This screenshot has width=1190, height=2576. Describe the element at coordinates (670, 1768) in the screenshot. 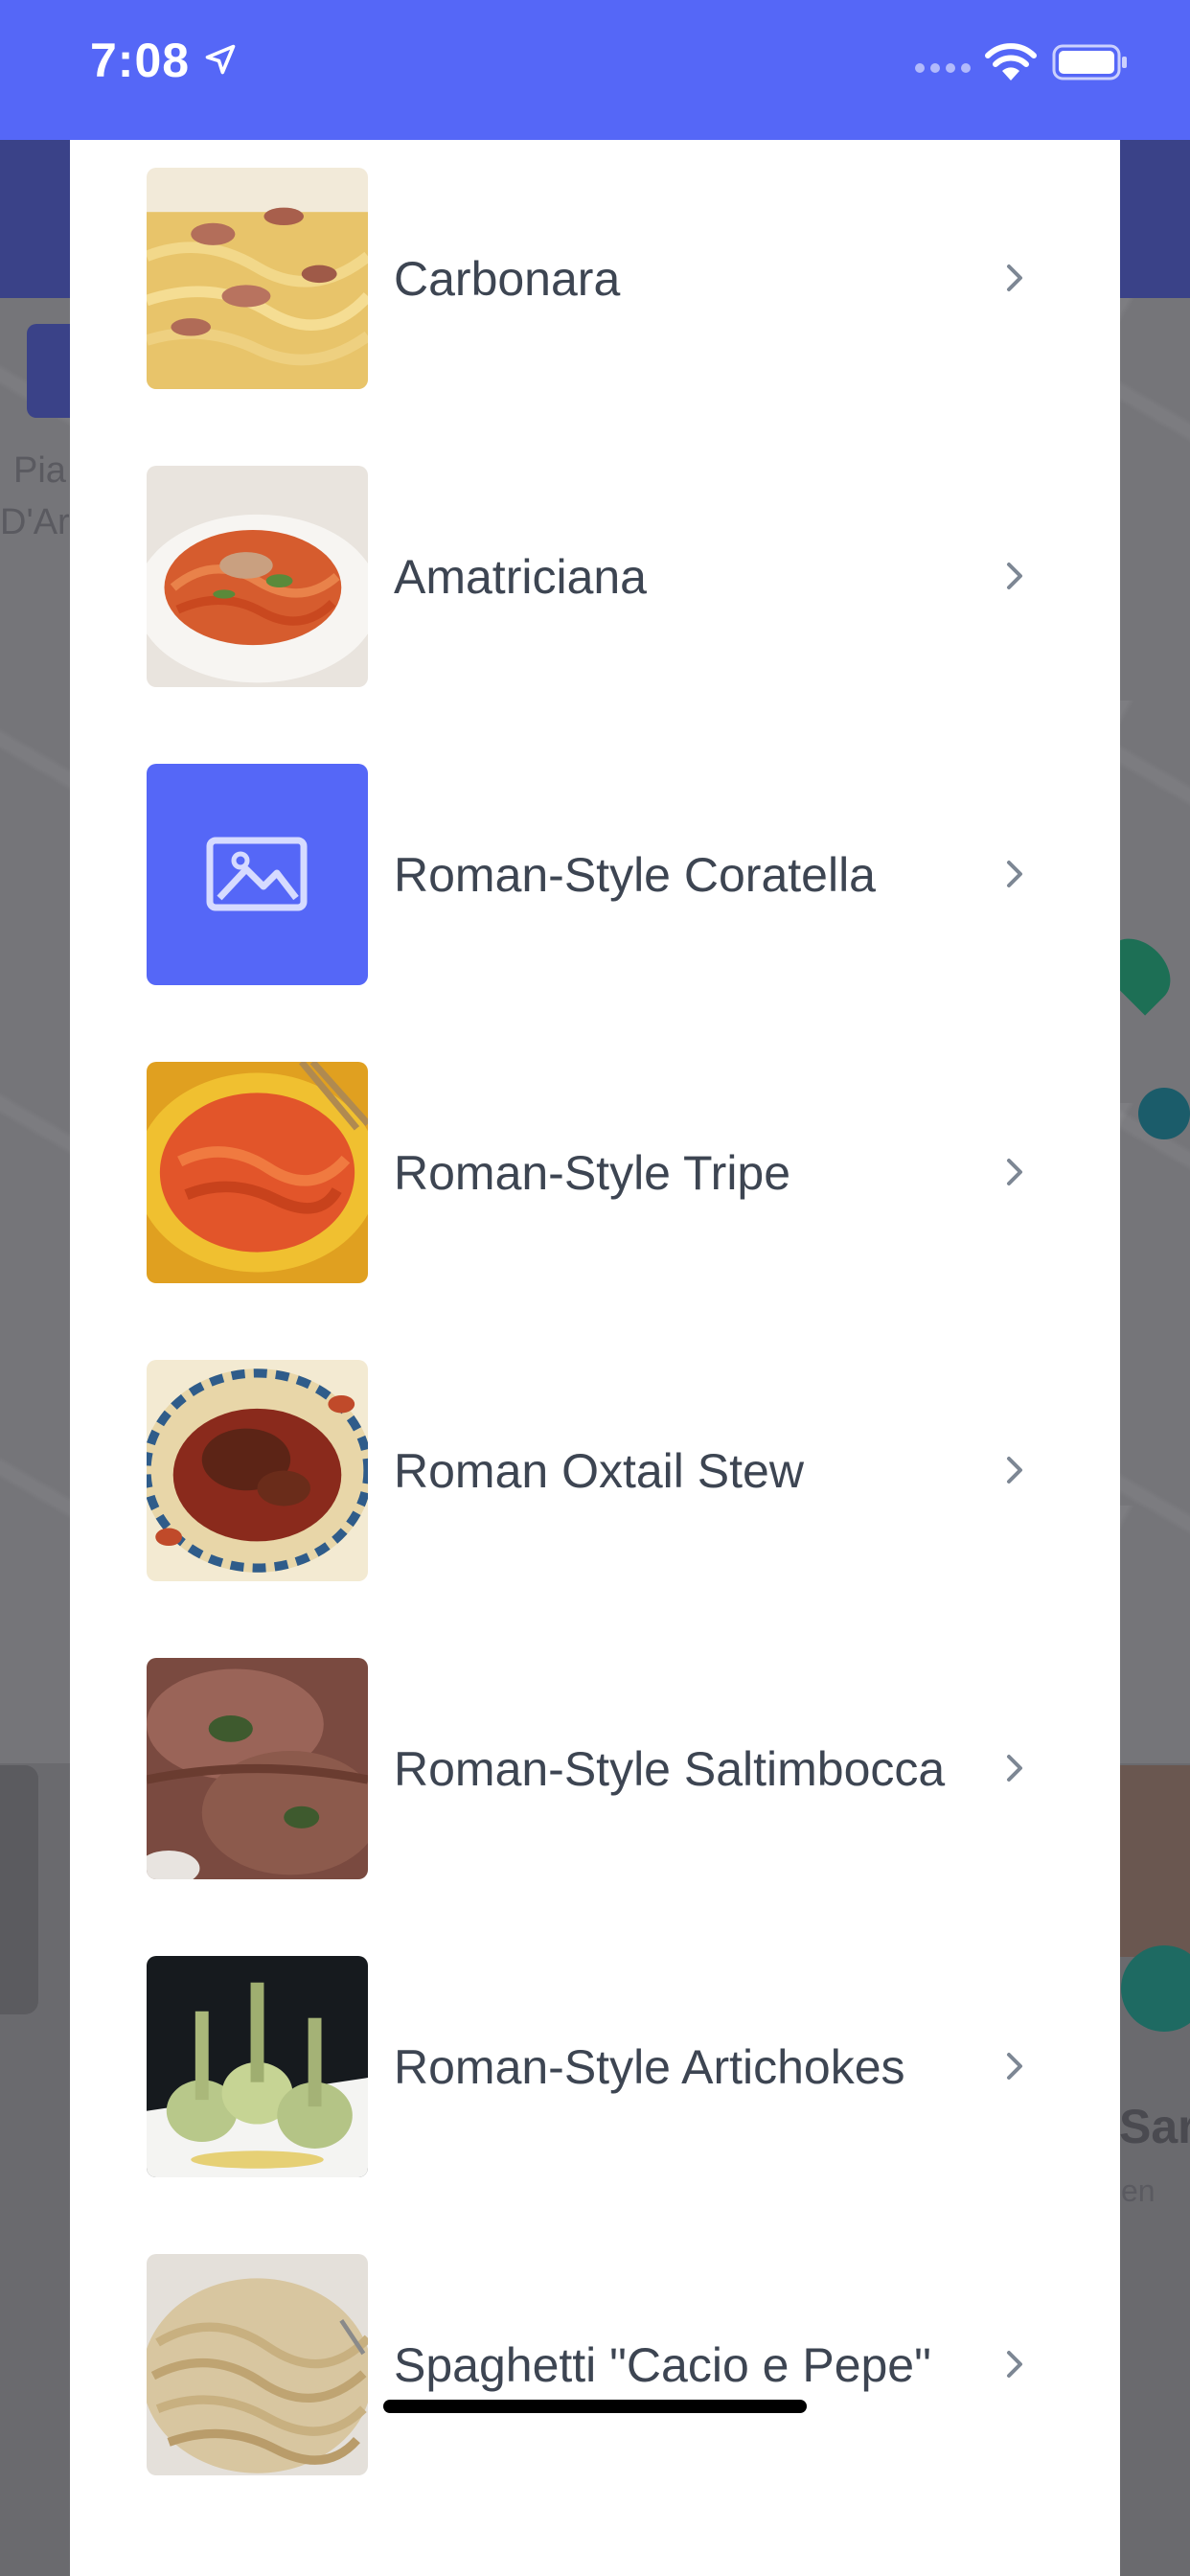

I see `dish-name: Roman-Style Saltimbocca` at that location.